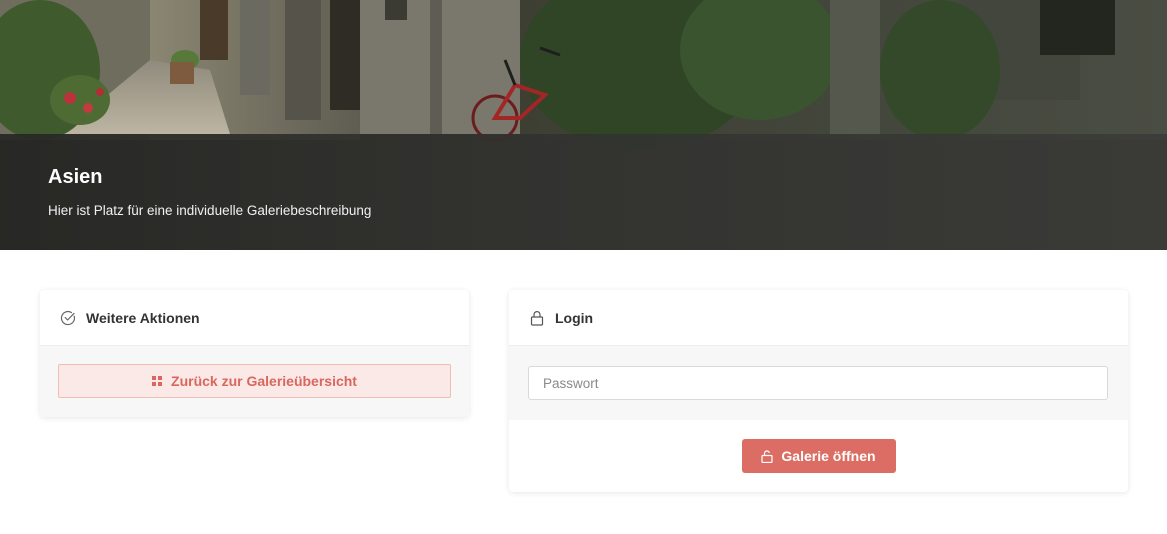 The height and width of the screenshot is (534, 1167). I want to click on actions-card-header: Weitere Aktionen, so click(254, 318).